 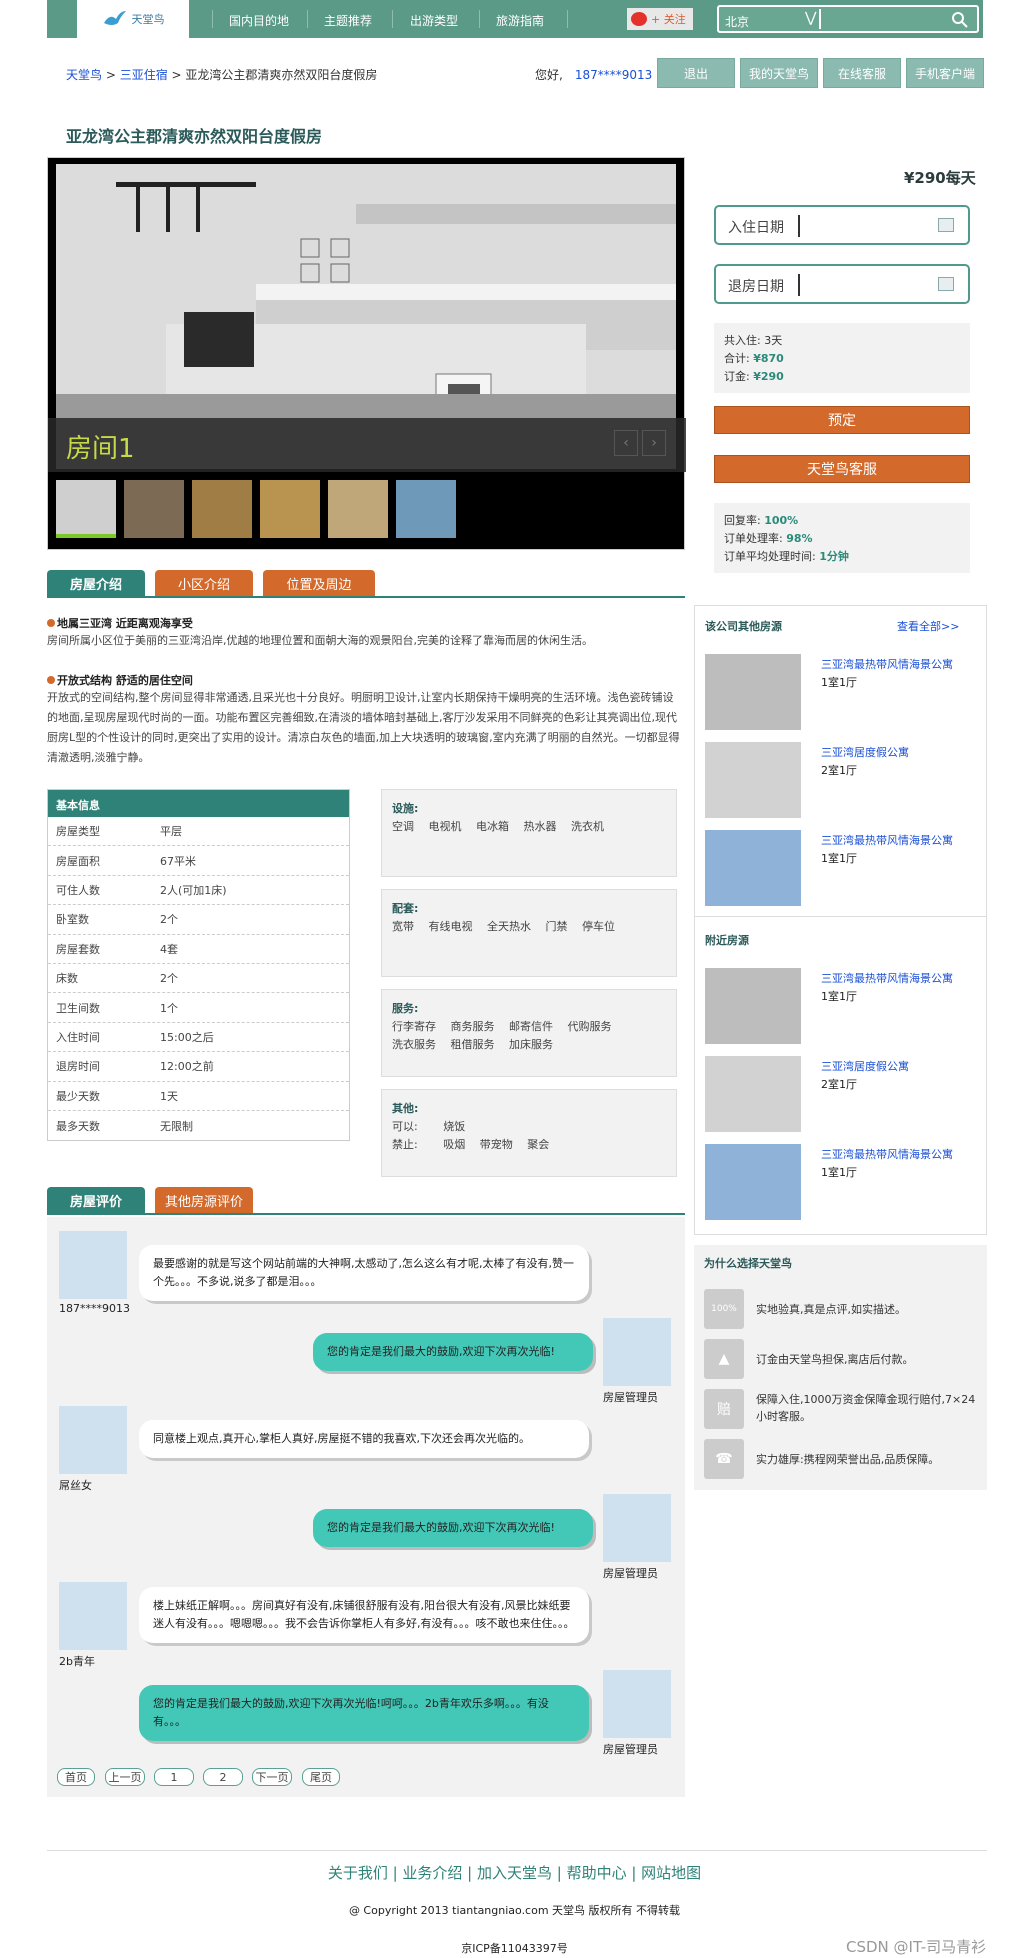 I want to click on table-row: 房屋类型 平层, so click(x=198, y=832).